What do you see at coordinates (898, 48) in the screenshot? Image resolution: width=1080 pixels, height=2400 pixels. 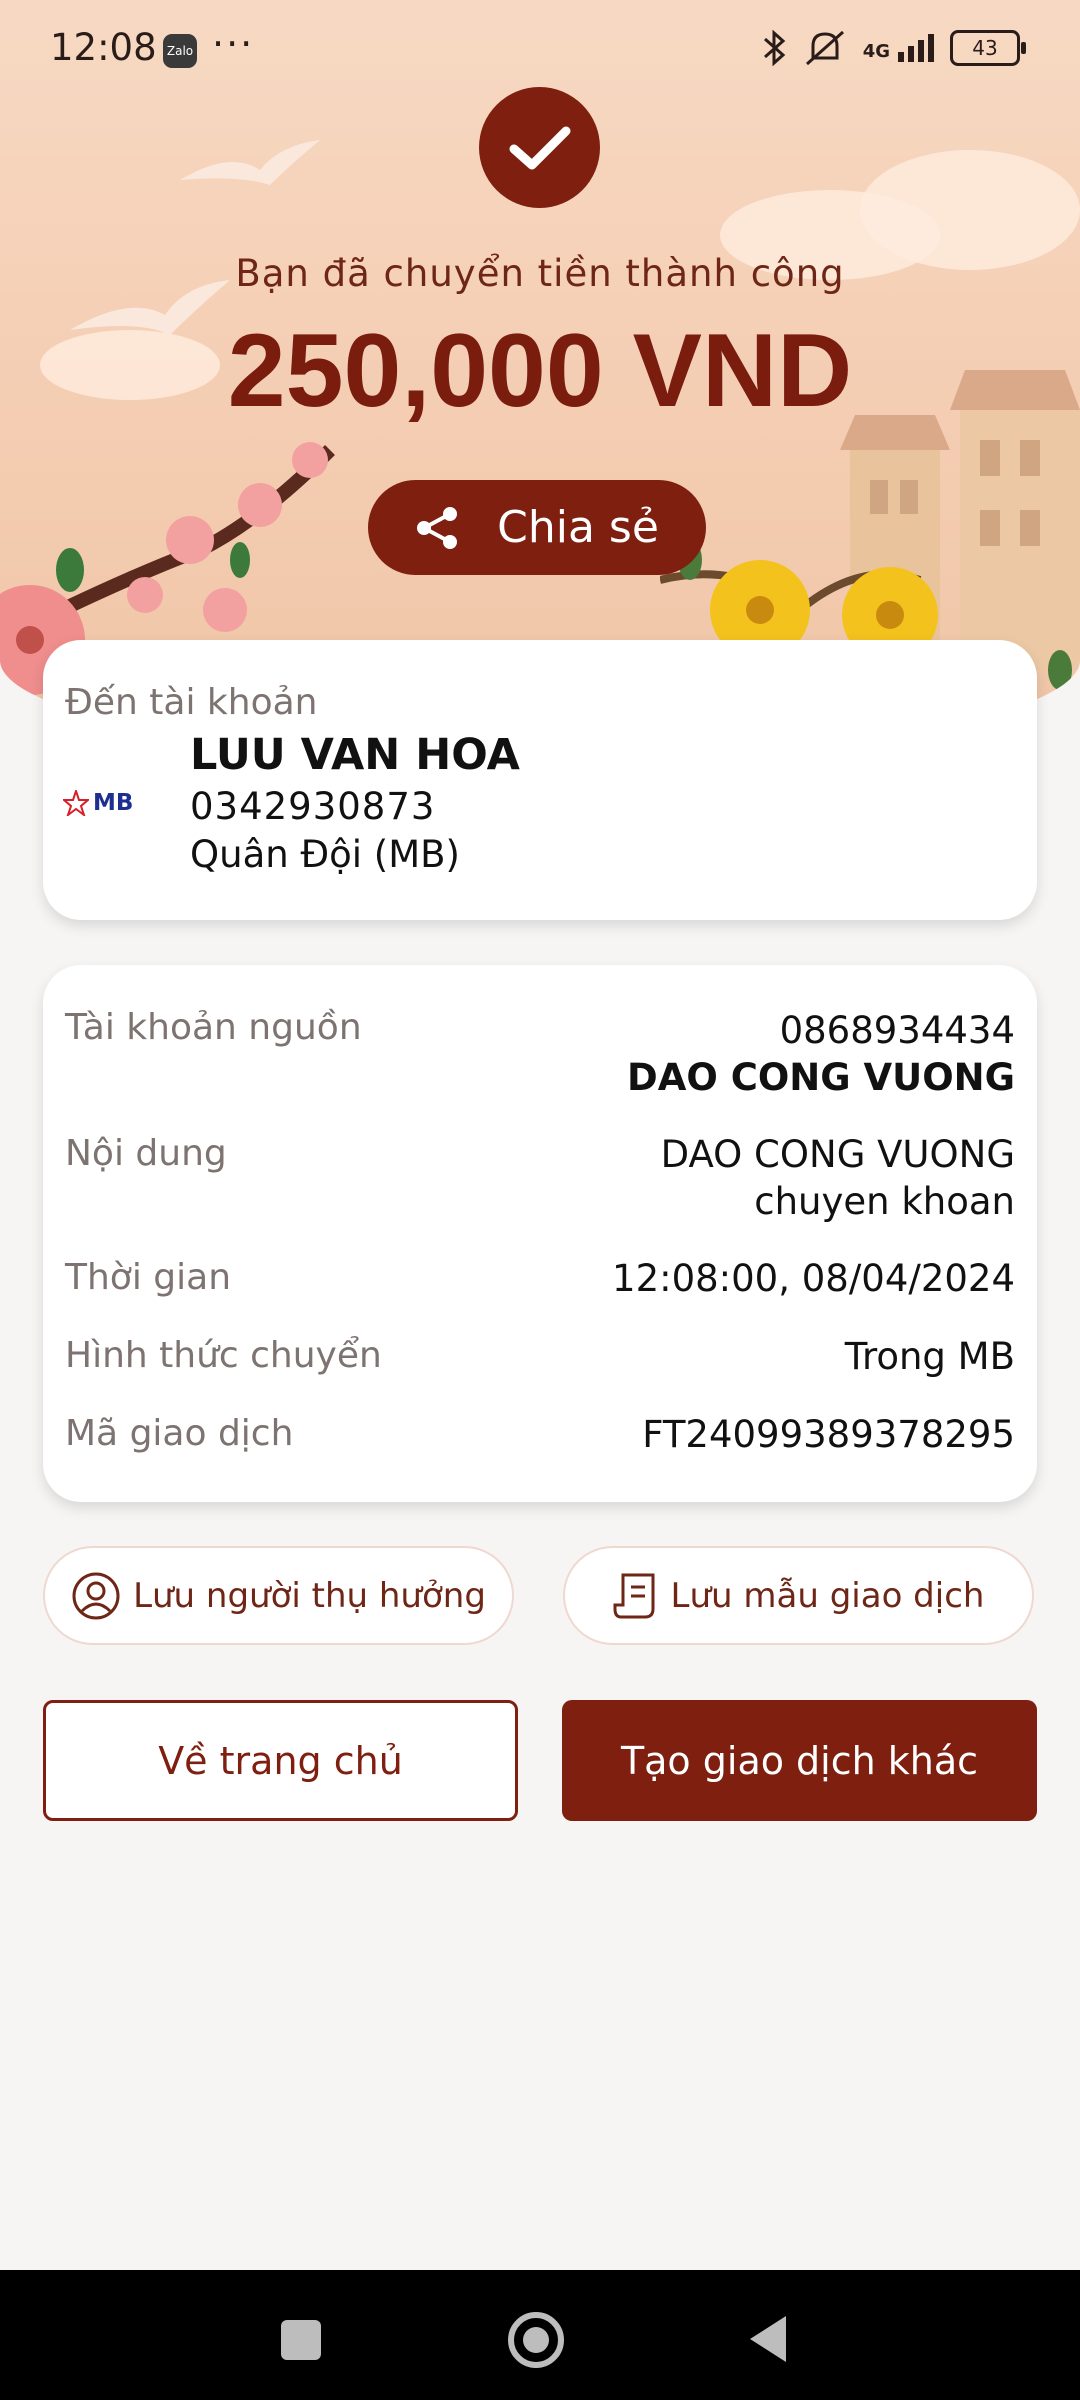 I see `signal-icon: 4G` at bounding box center [898, 48].